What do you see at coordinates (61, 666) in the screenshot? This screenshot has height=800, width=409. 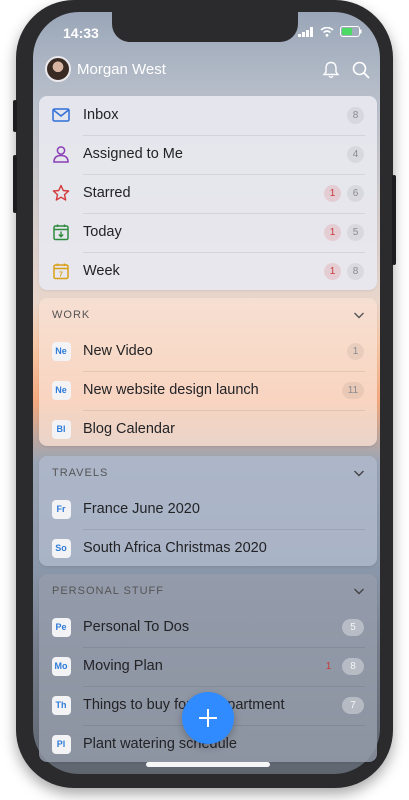 I see `list-tile-icon: Mo` at bounding box center [61, 666].